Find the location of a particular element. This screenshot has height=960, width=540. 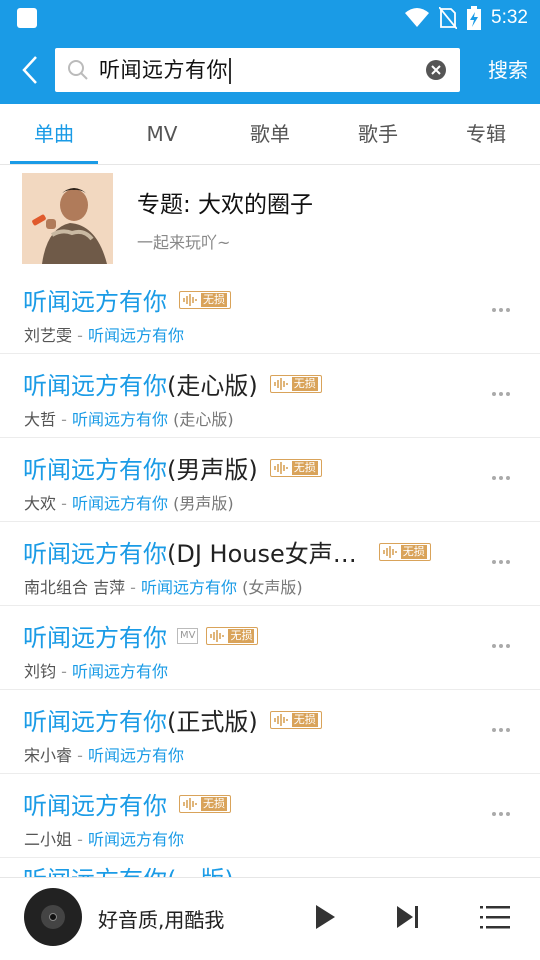

search-query: 听闻远方有你 is located at coordinates (163, 70).